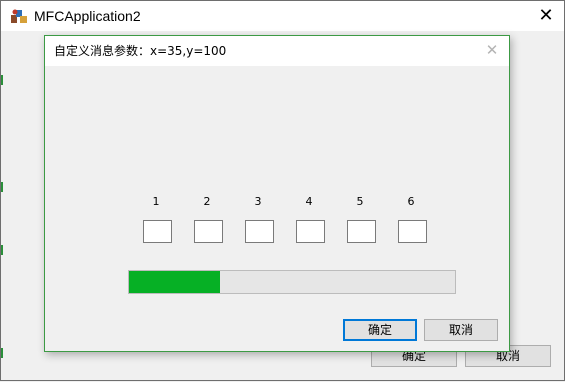 Image resolution: width=565 pixels, height=382 pixels. What do you see at coordinates (156, 201) in the screenshot?
I see `number-label-1: 1` at bounding box center [156, 201].